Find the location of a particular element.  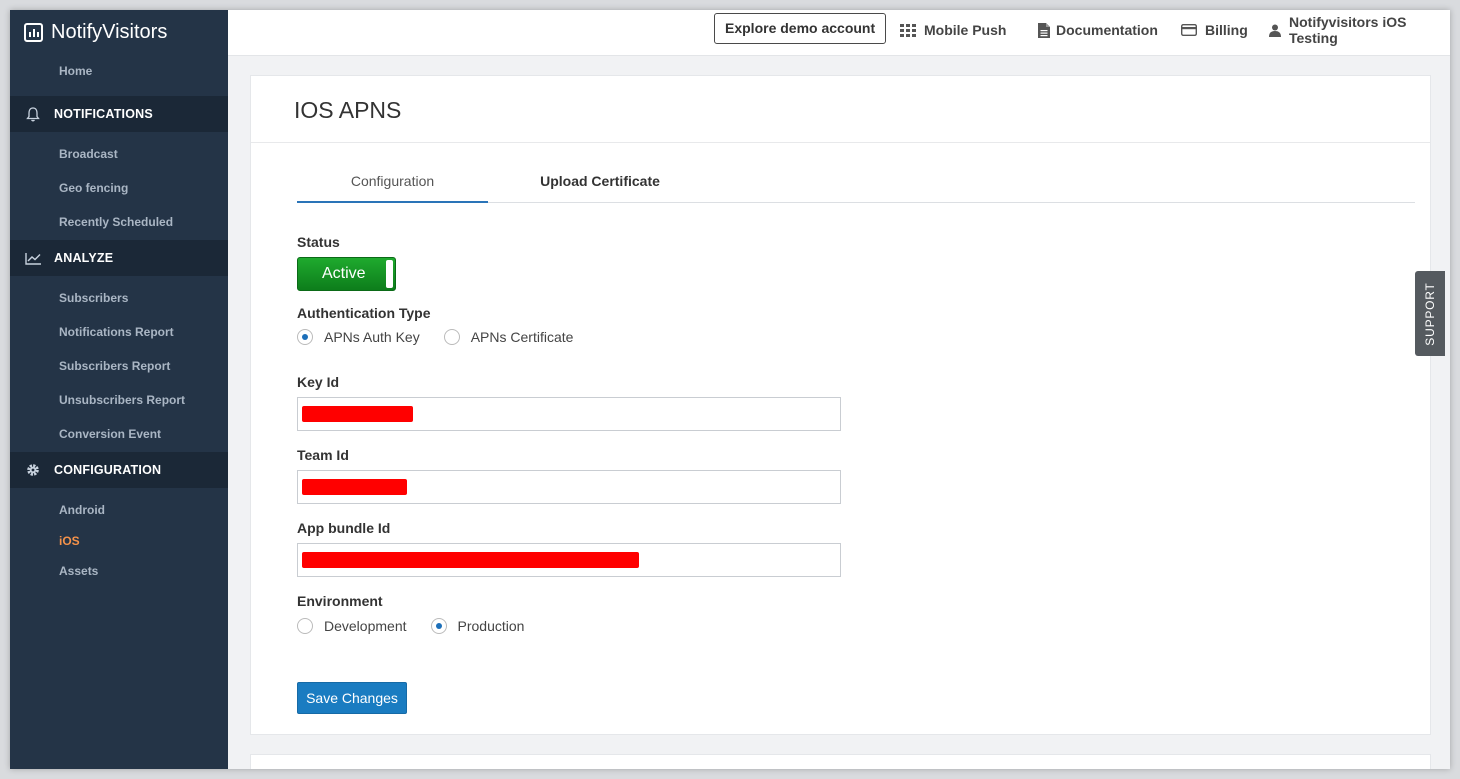

status-toggle: Active is located at coordinates (346, 274).